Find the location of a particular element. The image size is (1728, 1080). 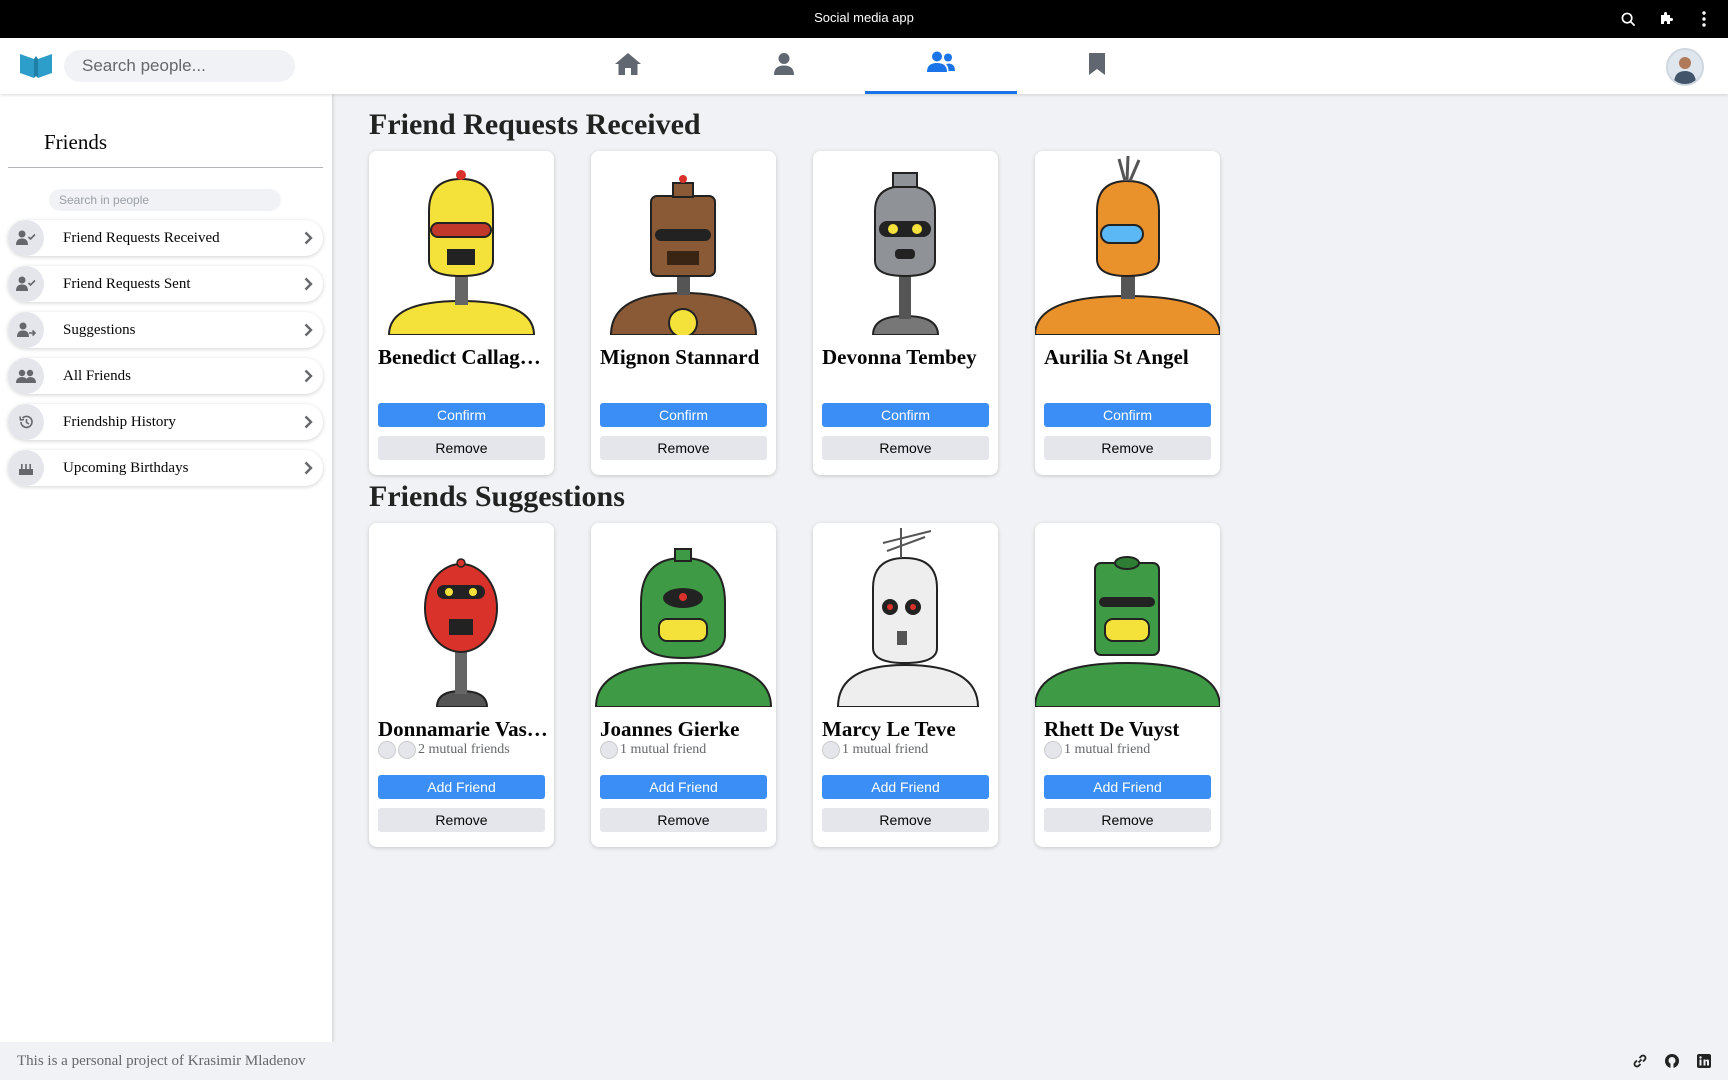

sidebar-item-friend-requests-sent: Friend Requests Sent is located at coordinates (165, 284).